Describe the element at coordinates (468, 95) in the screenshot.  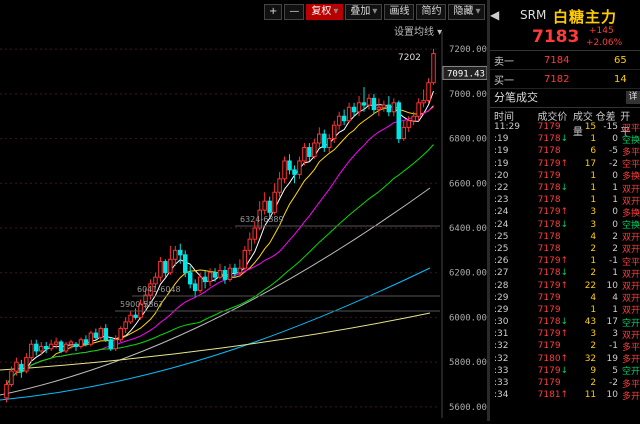
I see `y-tick-label: 7000.00` at that location.